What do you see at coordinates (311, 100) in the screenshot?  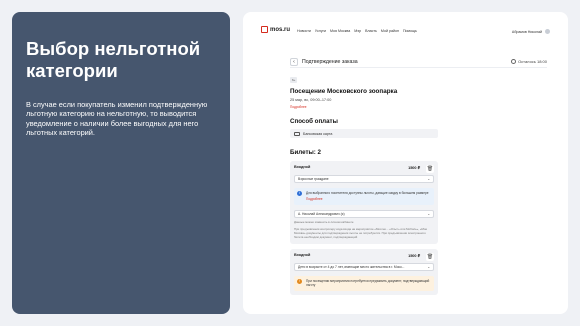 I see `event-date: 25 мар, вс, 09:00–17:00` at bounding box center [311, 100].